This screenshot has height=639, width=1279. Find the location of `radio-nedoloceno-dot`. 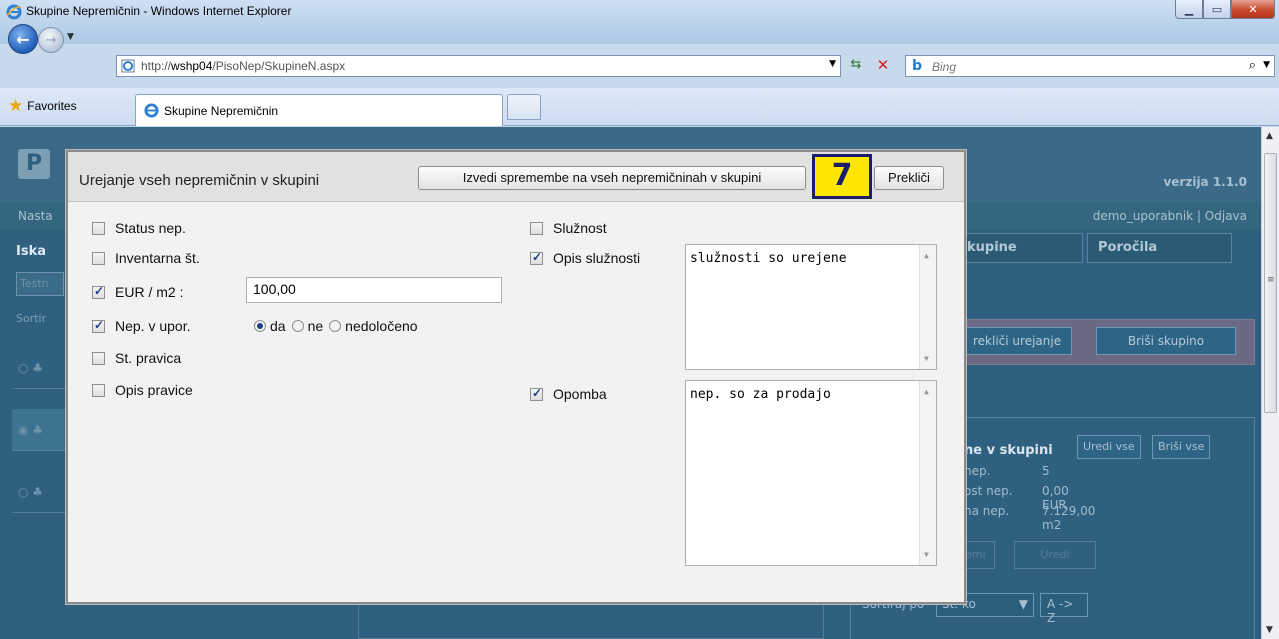

radio-nedoloceno-dot is located at coordinates (335, 326).